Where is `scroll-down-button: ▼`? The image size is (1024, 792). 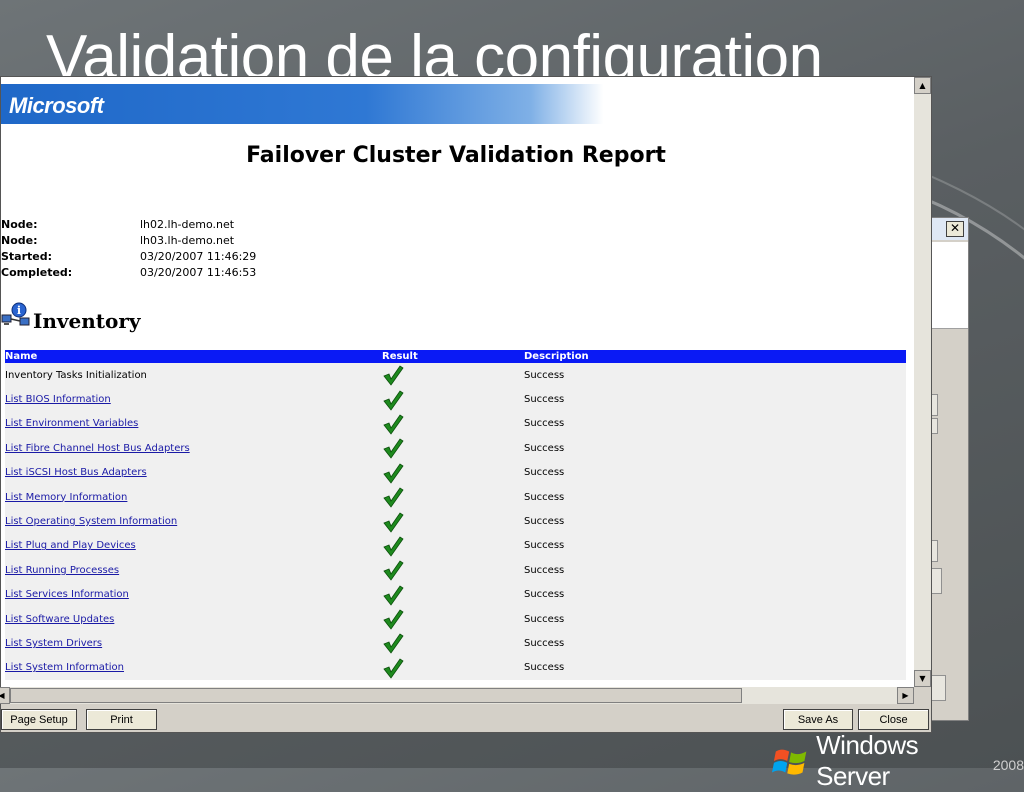 scroll-down-button: ▼ is located at coordinates (922, 678).